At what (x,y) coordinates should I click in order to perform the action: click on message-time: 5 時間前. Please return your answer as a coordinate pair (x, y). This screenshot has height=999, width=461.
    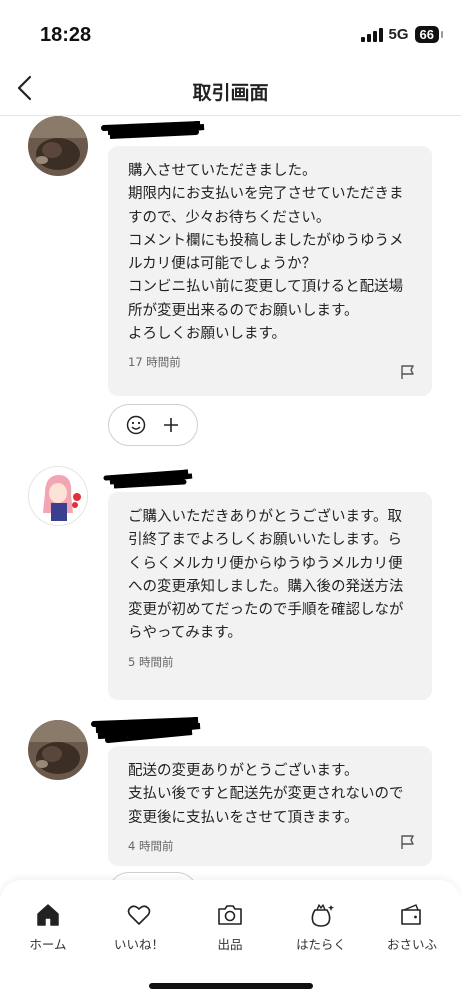
    Looking at the image, I should click on (151, 661).